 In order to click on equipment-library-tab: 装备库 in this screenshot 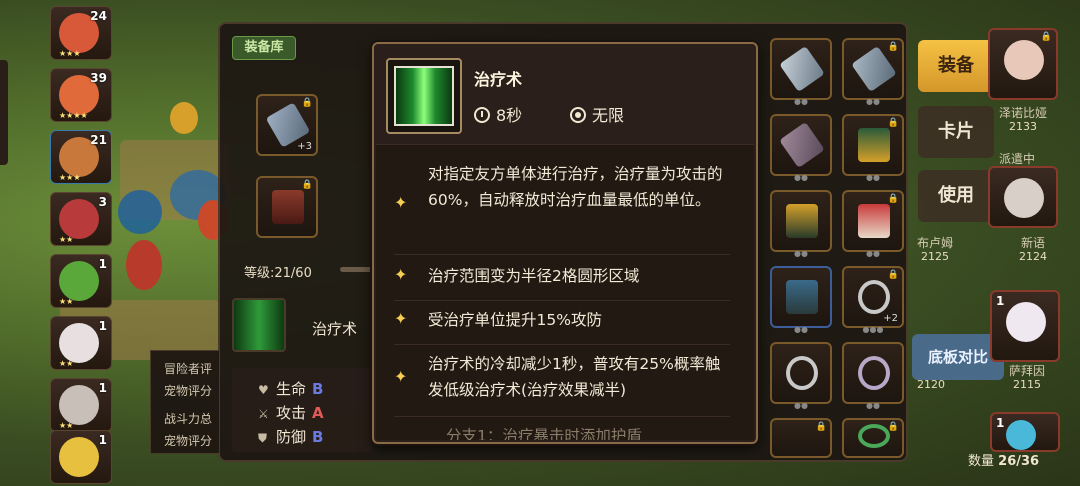, I will do `click(264, 48)`.